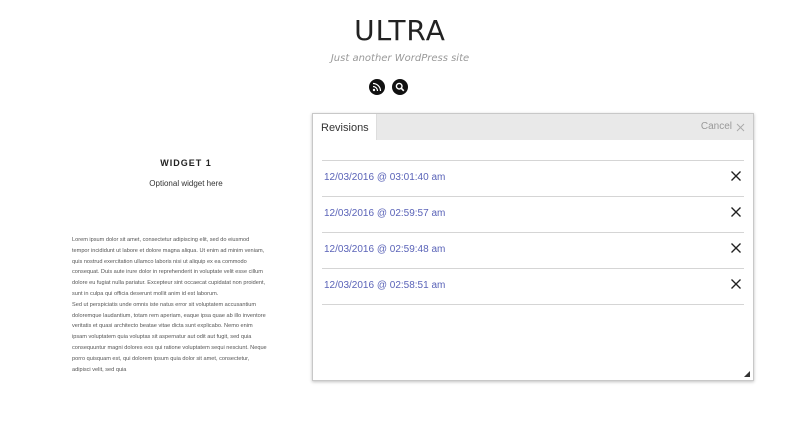 Image resolution: width=800 pixels, height=435 pixels. I want to click on widget-title: WIDGET 1, so click(186, 163).